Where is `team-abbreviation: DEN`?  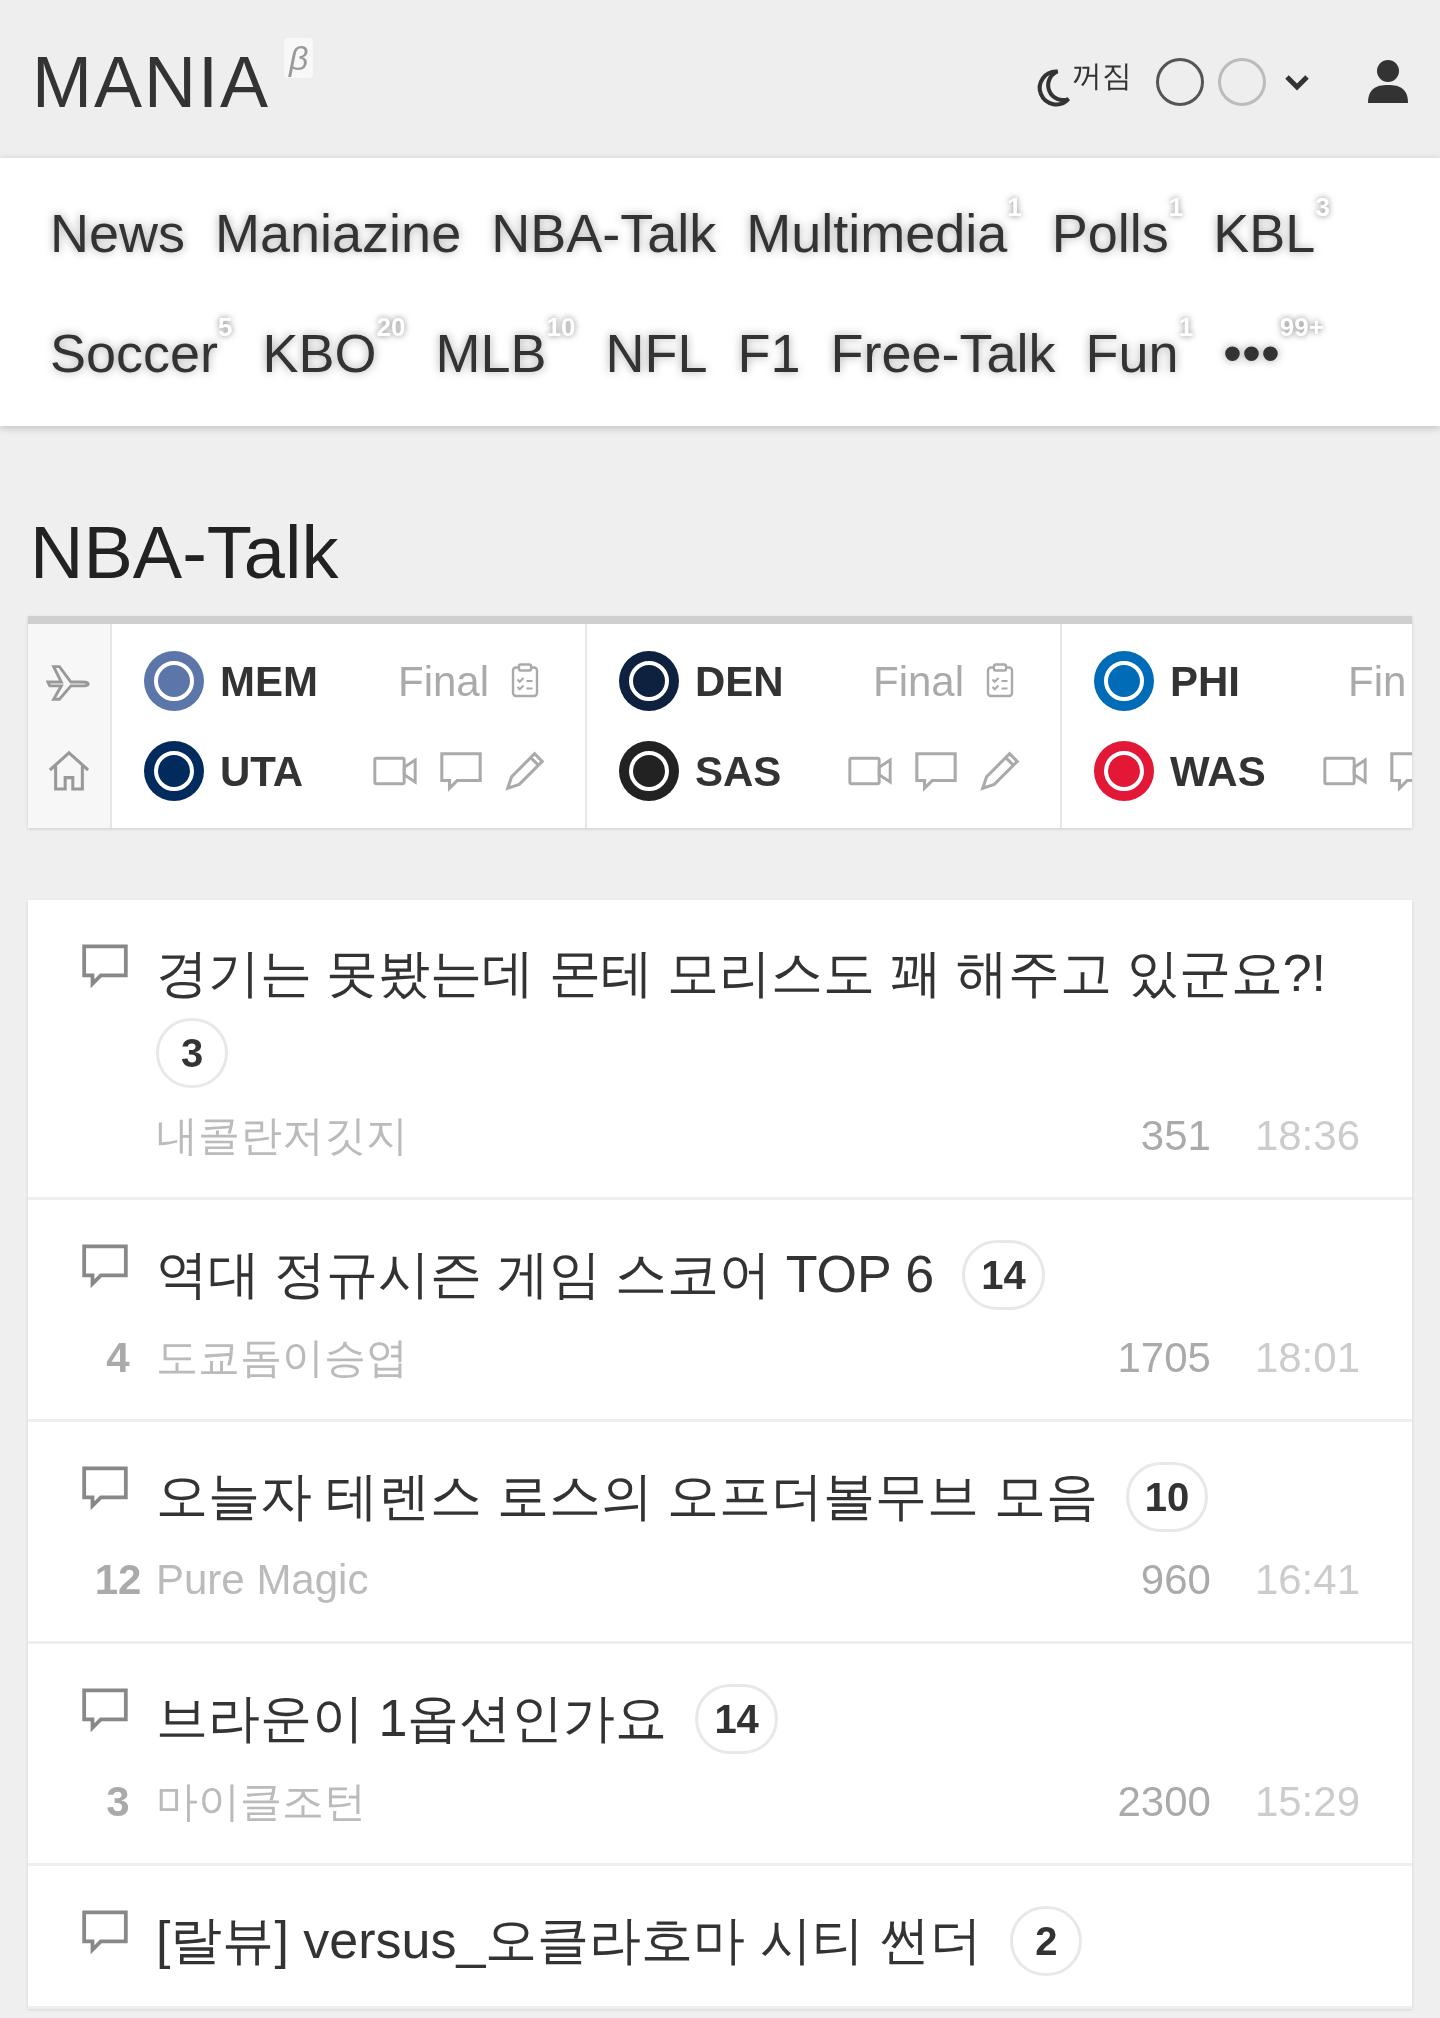
team-abbreviation: DEN is located at coordinates (740, 681).